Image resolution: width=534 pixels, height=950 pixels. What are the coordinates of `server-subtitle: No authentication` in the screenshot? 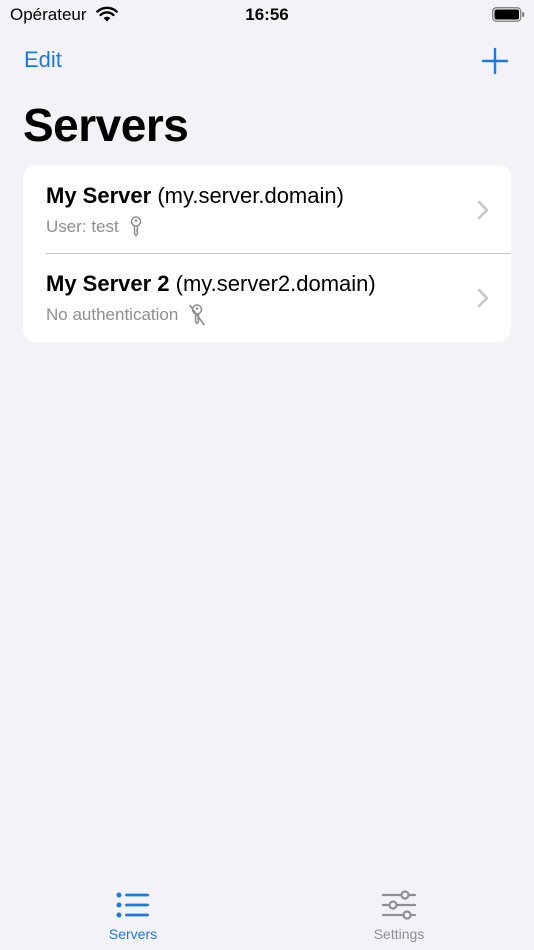 It's located at (126, 315).